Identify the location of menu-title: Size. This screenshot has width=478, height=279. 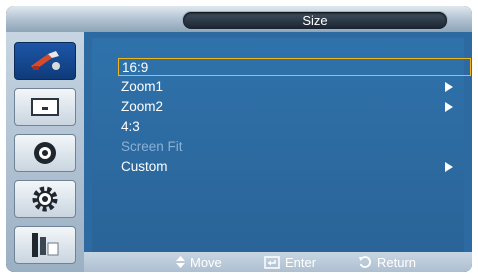
(315, 20).